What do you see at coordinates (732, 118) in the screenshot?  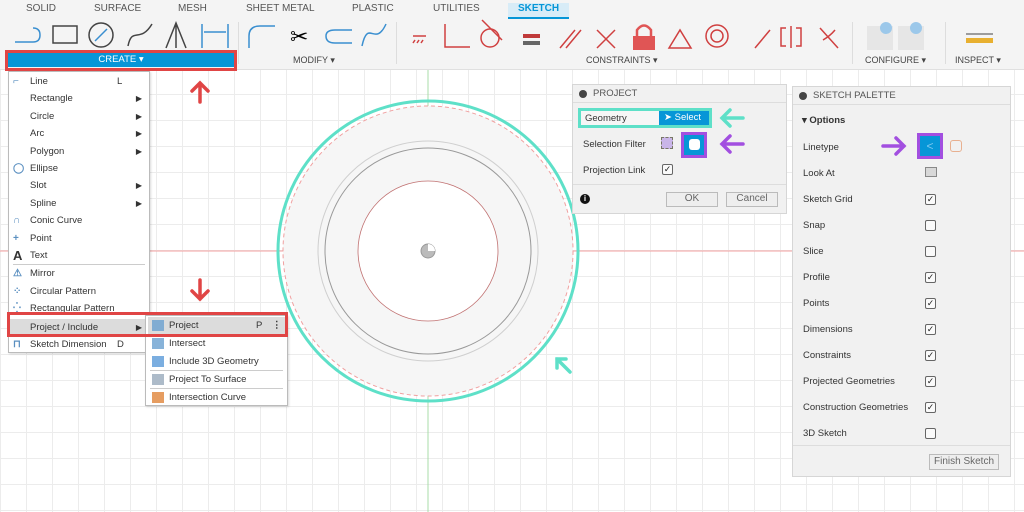 I see `teal-left-arrow-icon` at bounding box center [732, 118].